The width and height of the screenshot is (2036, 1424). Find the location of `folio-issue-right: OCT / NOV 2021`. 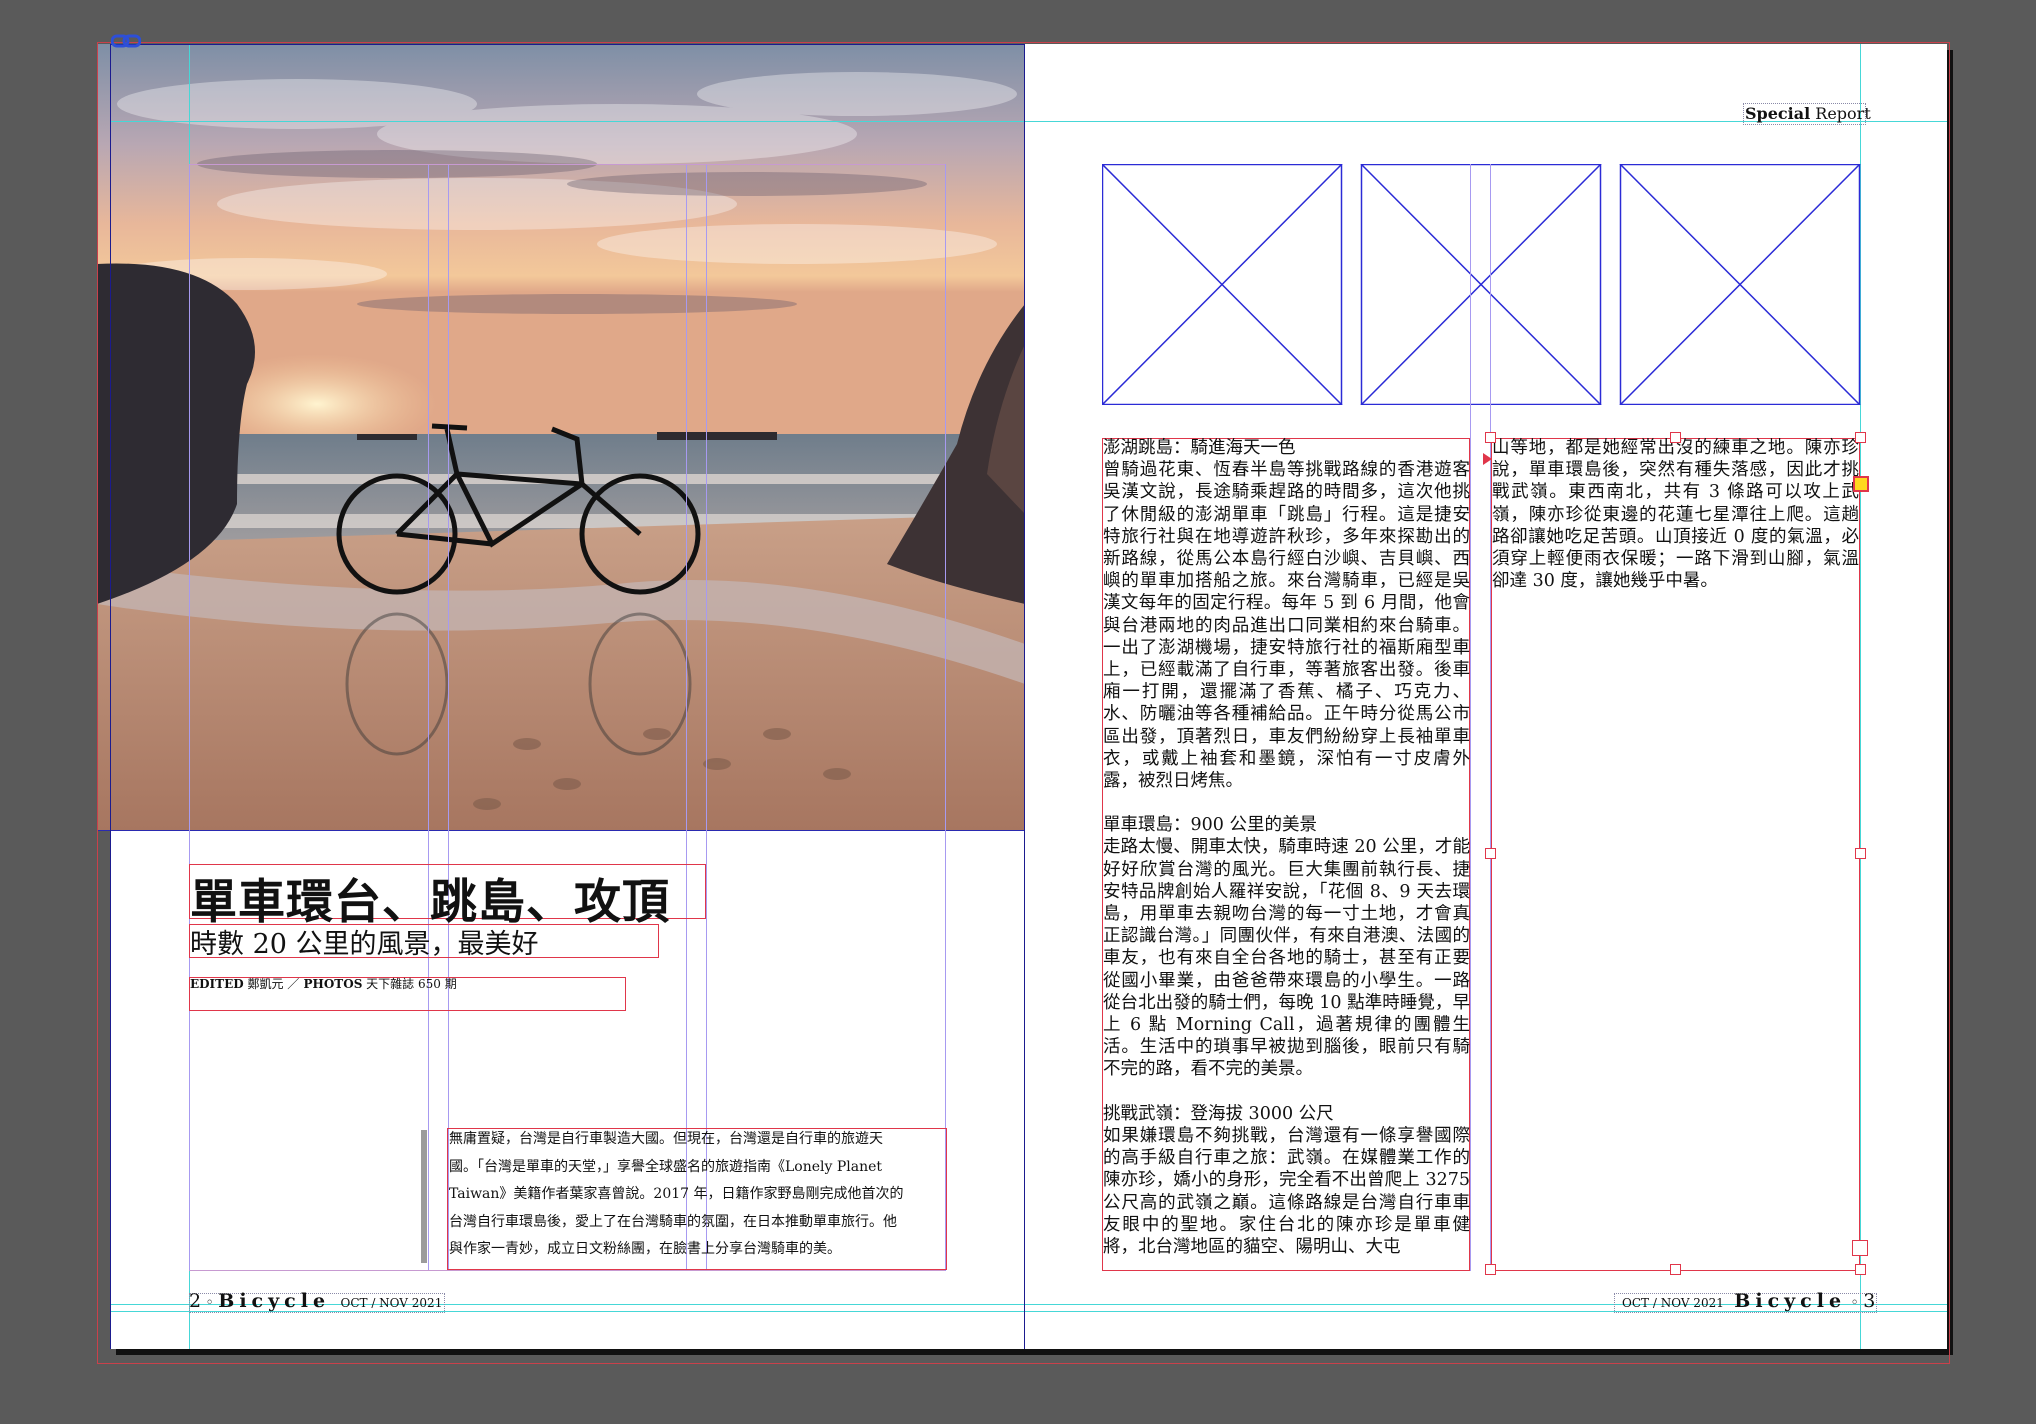

folio-issue-right: OCT / NOV 2021 is located at coordinates (1673, 1303).